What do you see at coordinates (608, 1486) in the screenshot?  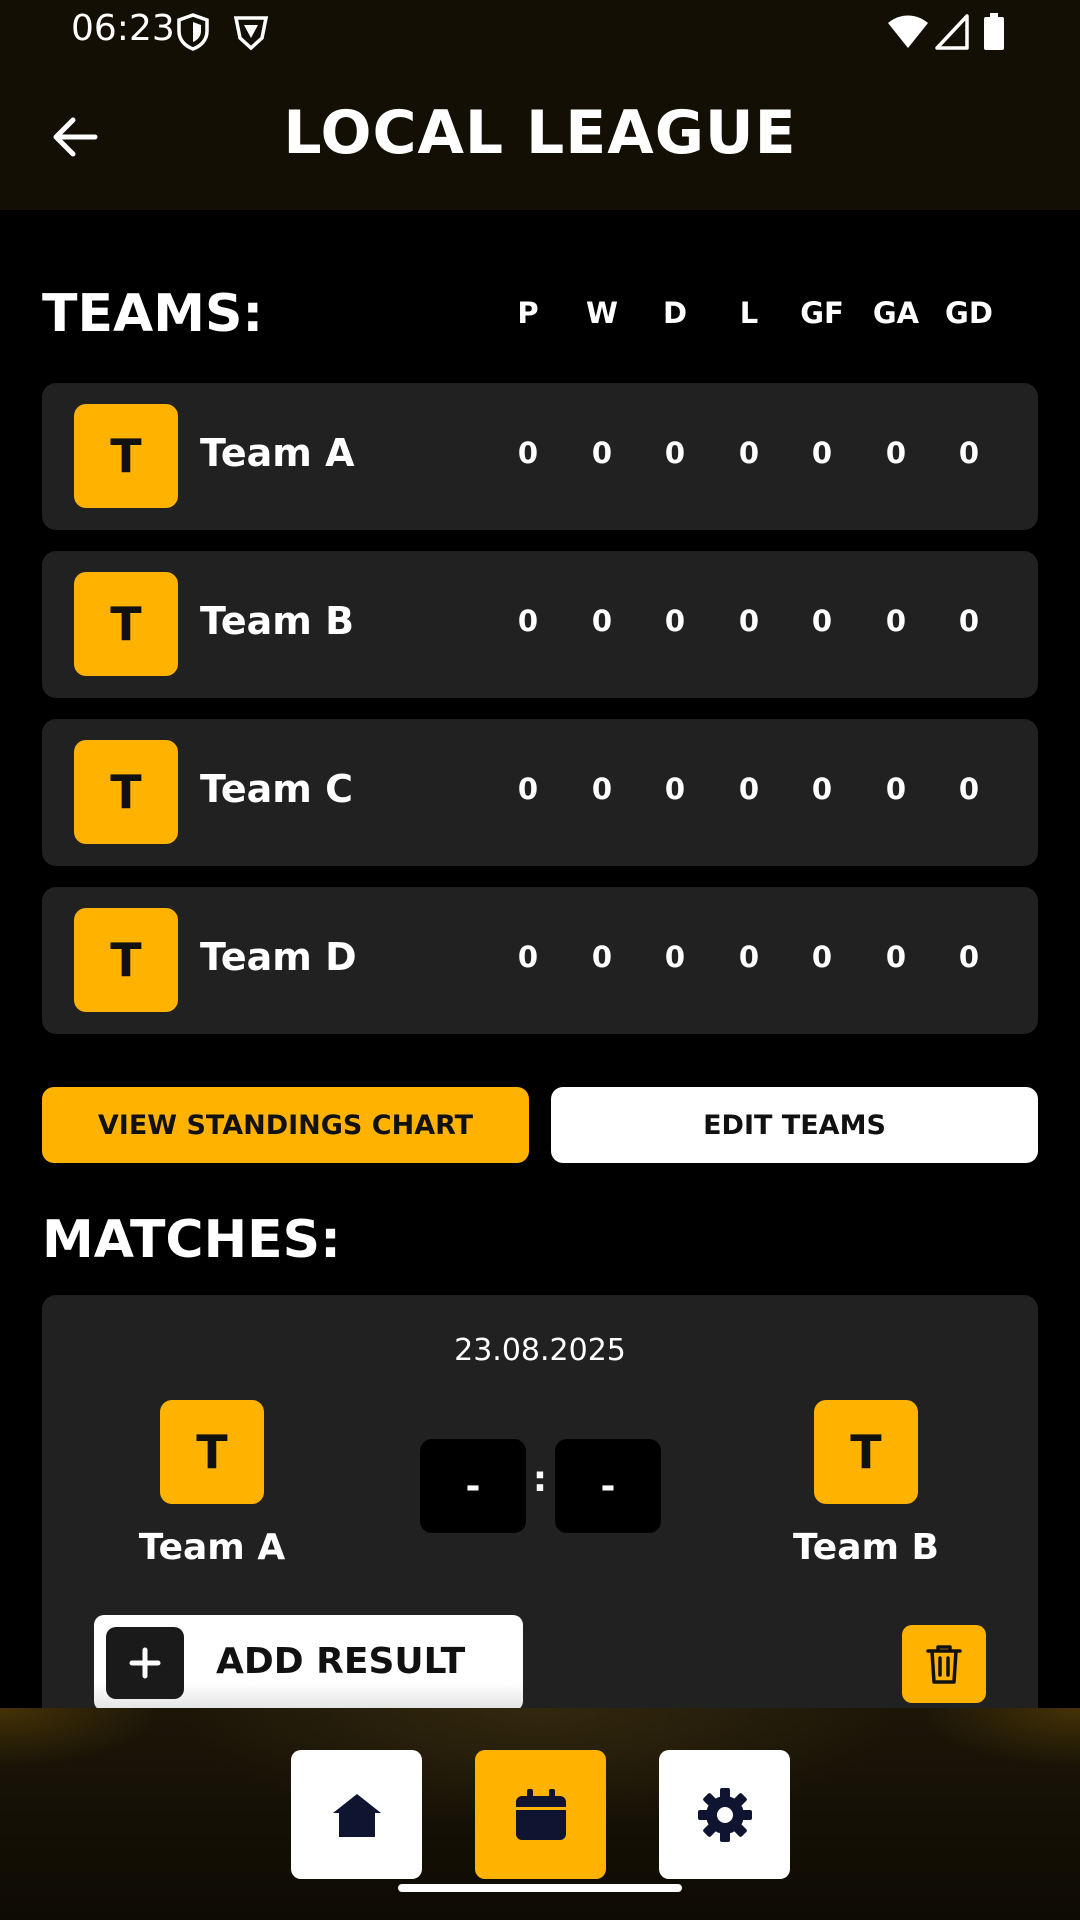 I see `away-score: -` at bounding box center [608, 1486].